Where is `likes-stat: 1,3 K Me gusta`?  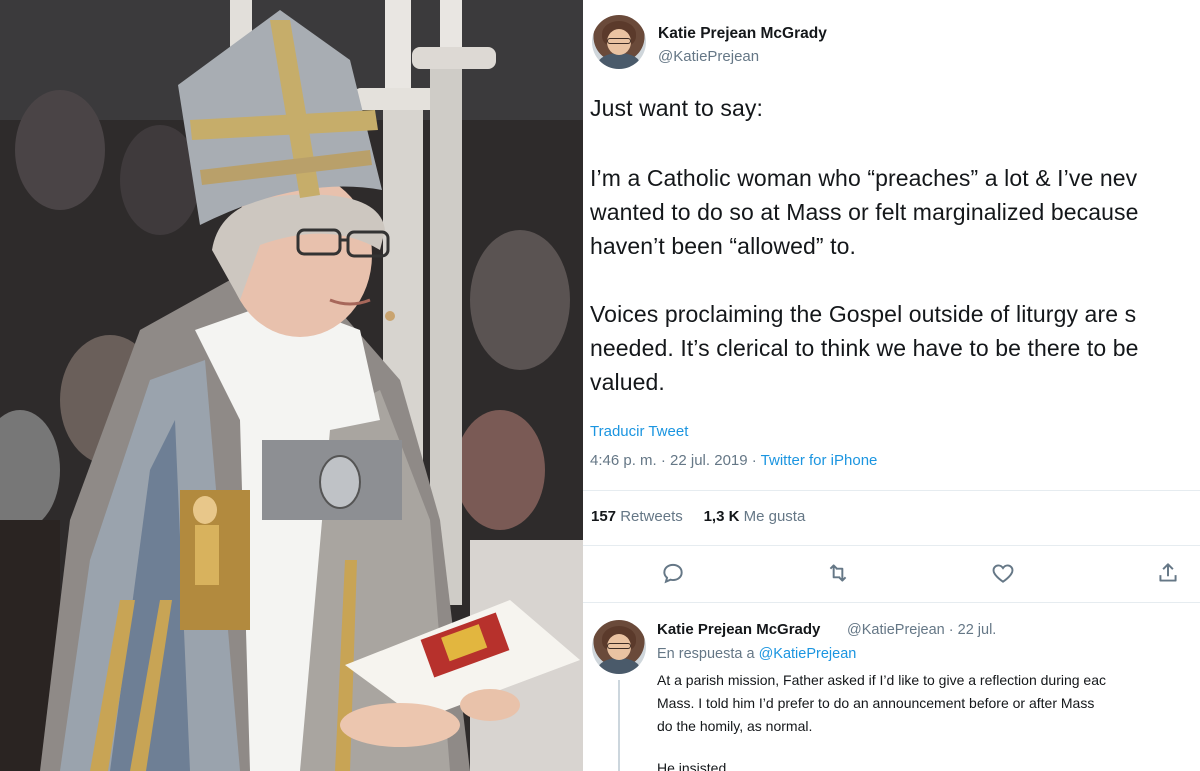
likes-stat: 1,3 K Me gusta is located at coordinates (755, 516).